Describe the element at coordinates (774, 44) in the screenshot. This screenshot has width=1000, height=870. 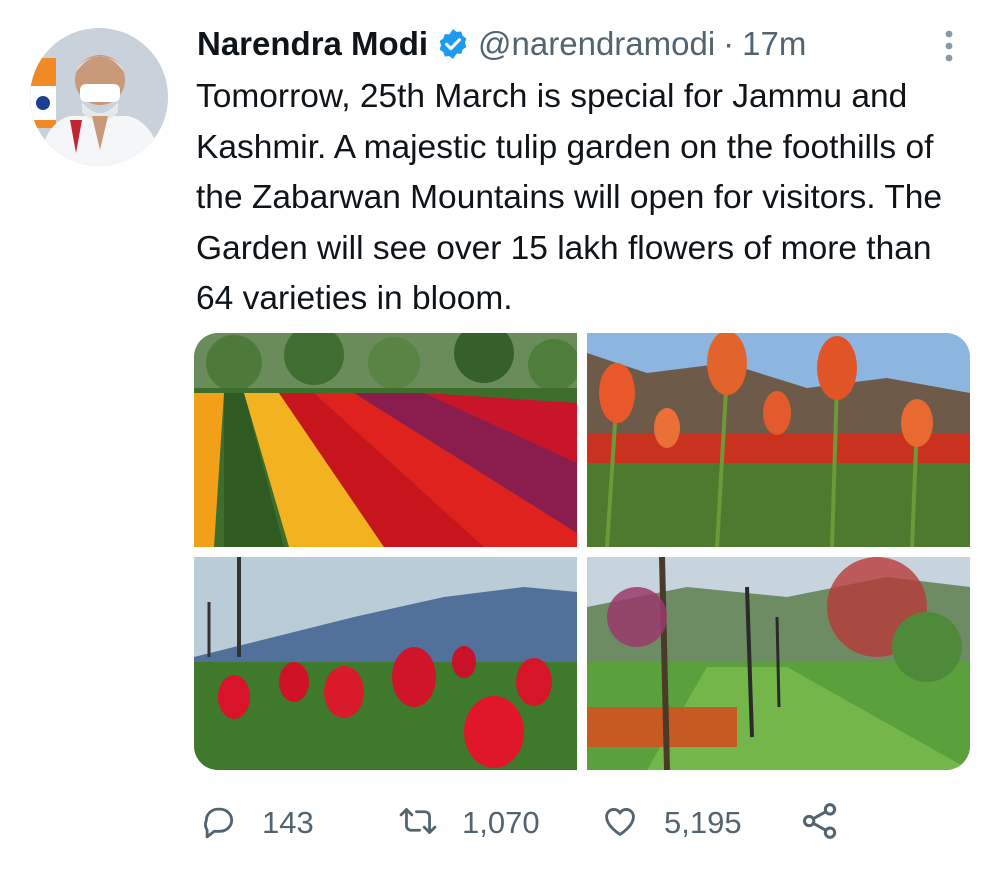
I see `tweet-timestamp: 17m` at that location.